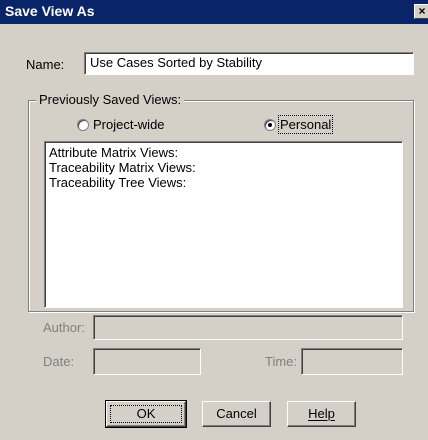 The height and width of the screenshot is (440, 428). What do you see at coordinates (281, 361) in the screenshot?
I see `time-label: Time:` at bounding box center [281, 361].